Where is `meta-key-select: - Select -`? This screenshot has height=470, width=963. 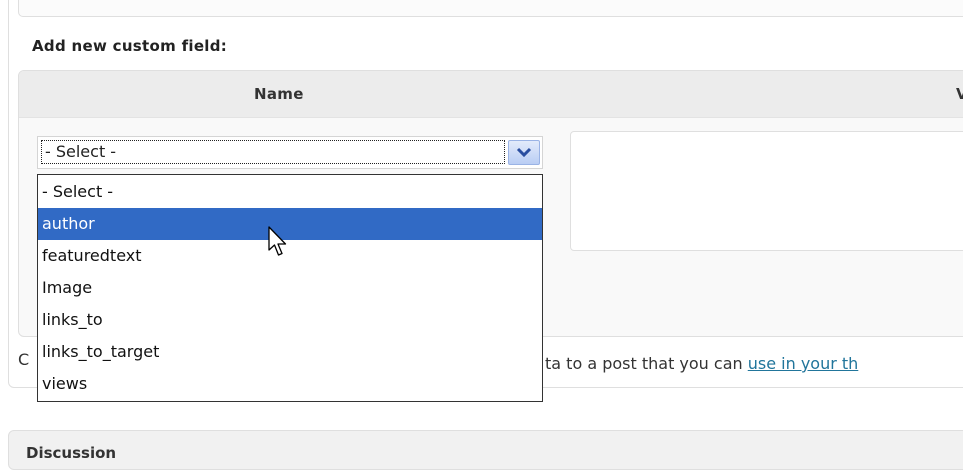
meta-key-select: - Select - is located at coordinates (290, 152).